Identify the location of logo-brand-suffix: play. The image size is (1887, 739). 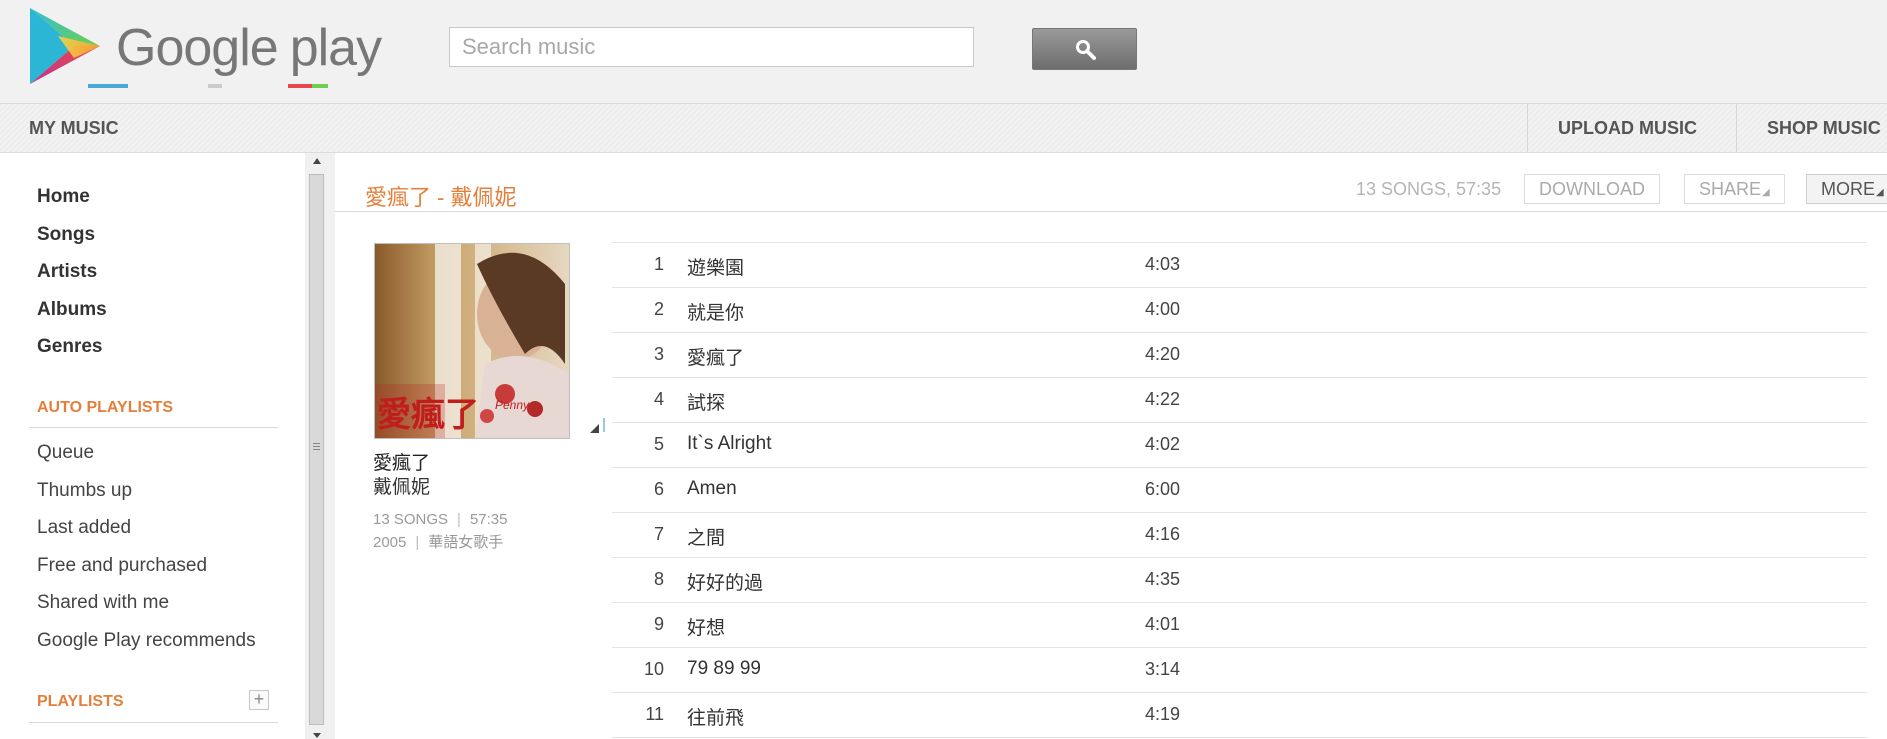
(335, 48).